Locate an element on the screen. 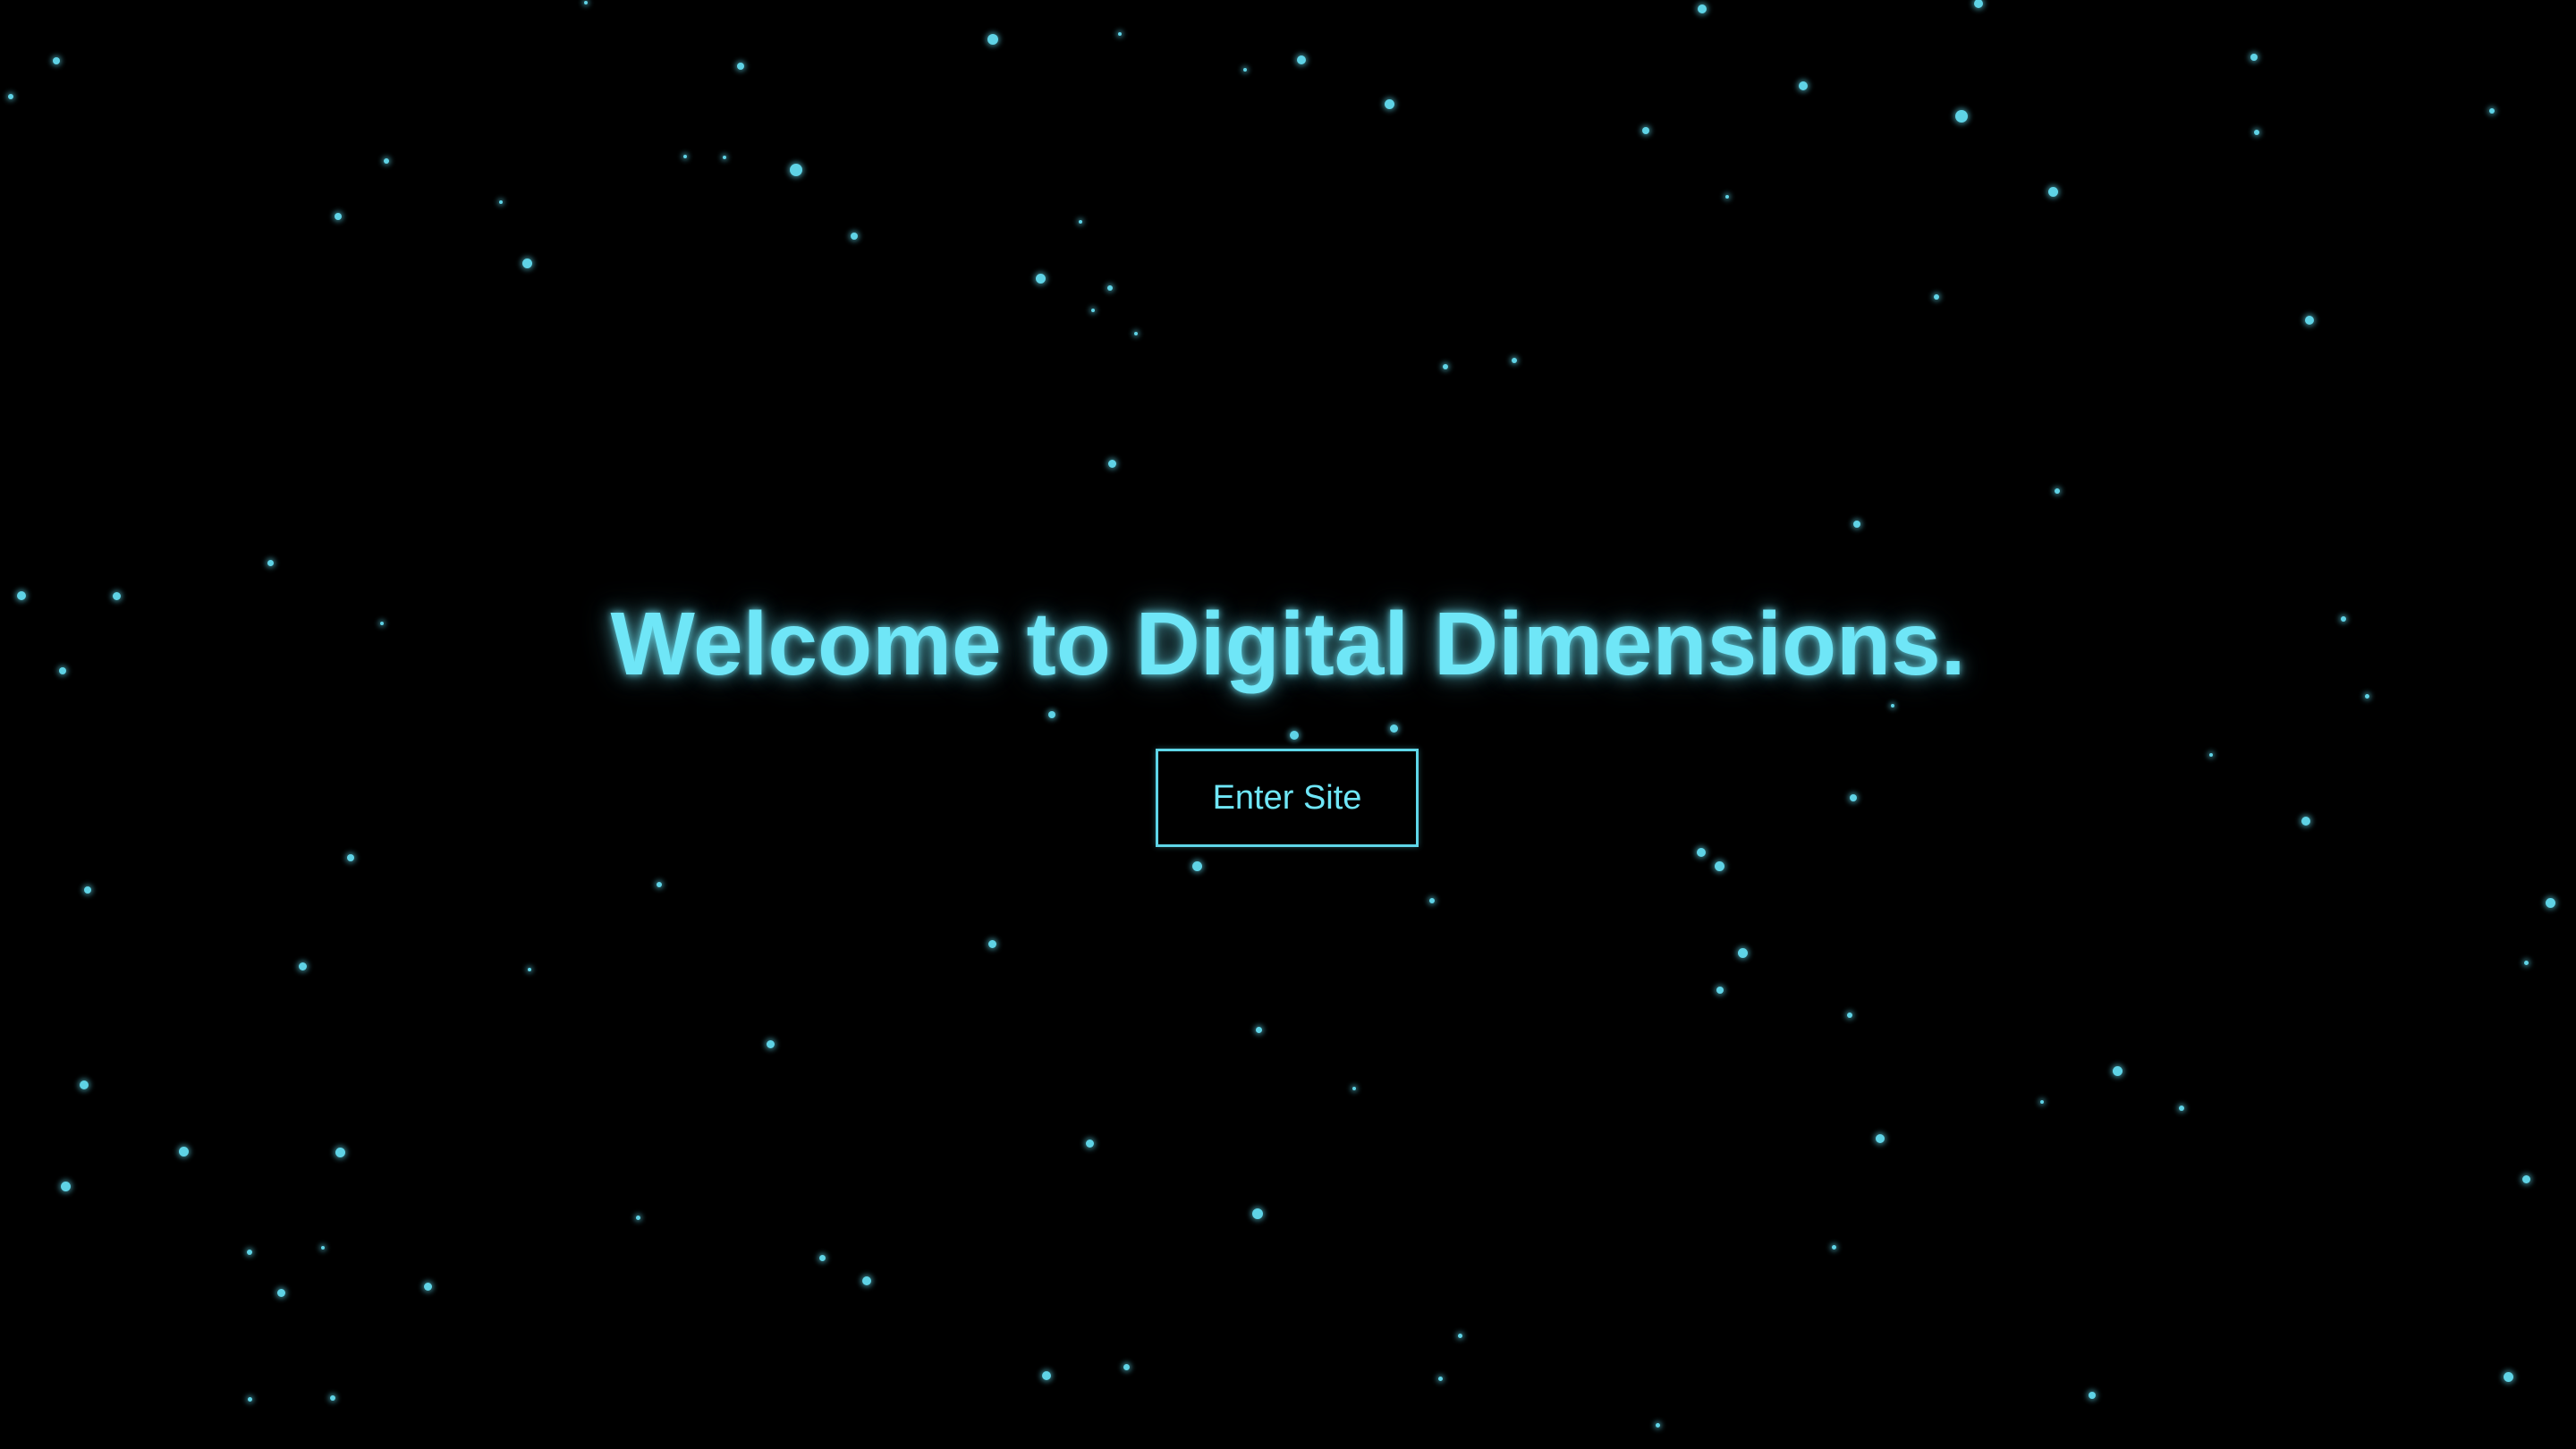 The image size is (2576, 1449). welcome-headline: Welcome to Digital Dimensions. is located at coordinates (1288, 644).